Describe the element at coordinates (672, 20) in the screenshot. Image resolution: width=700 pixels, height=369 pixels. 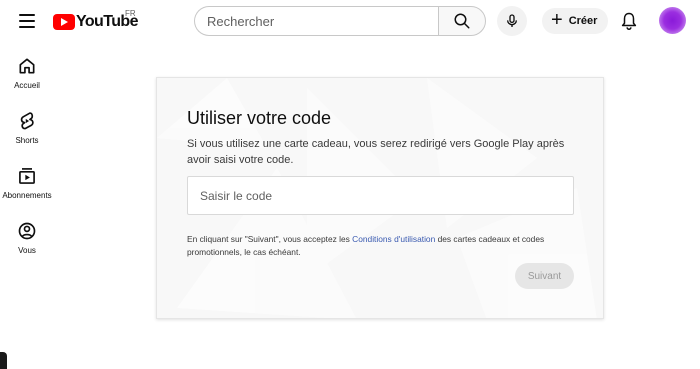
I see `account-avatar` at that location.